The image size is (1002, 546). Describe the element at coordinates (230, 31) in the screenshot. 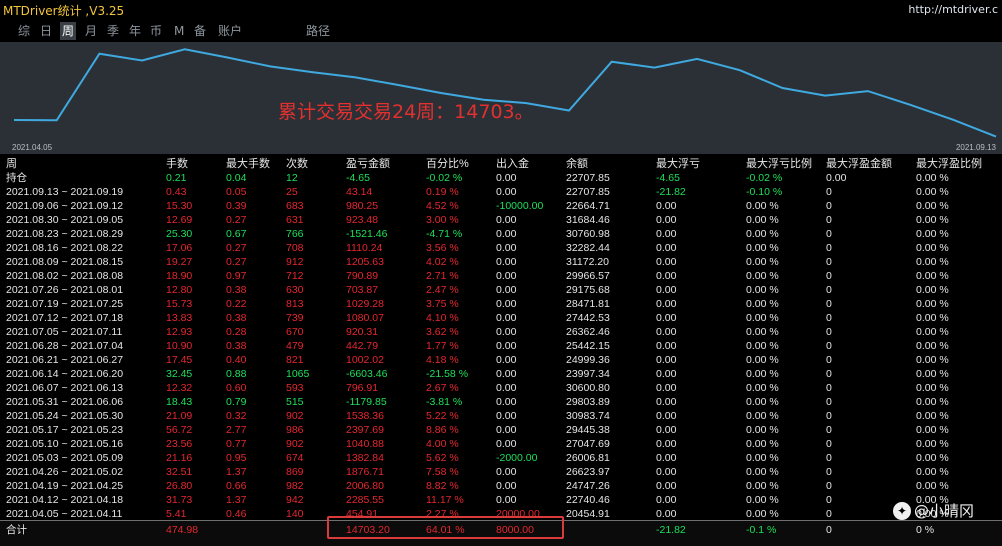

I see `nav-tab-9: 账户` at that location.